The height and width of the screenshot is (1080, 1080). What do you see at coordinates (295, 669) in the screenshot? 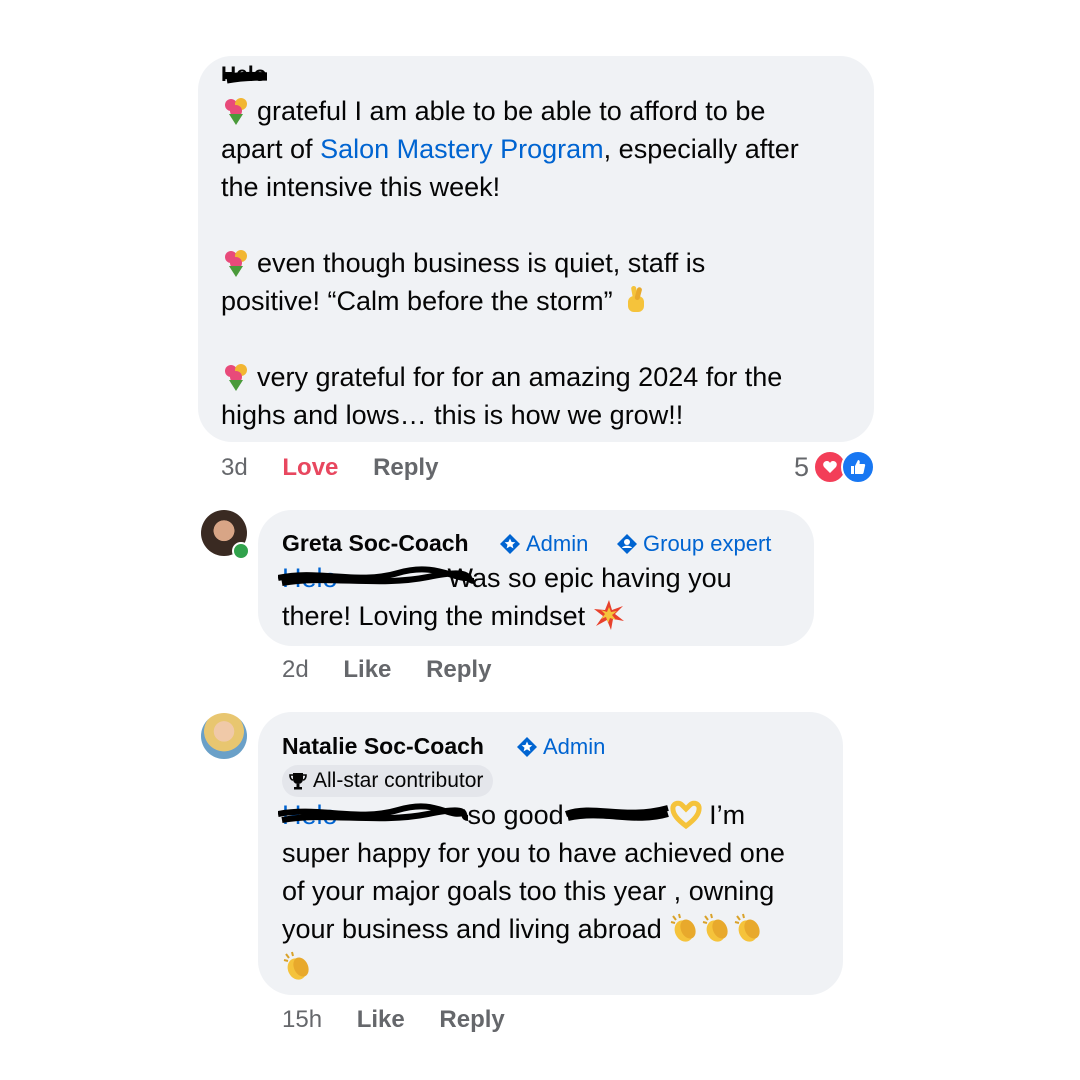
I see `comment-time: 2d` at bounding box center [295, 669].